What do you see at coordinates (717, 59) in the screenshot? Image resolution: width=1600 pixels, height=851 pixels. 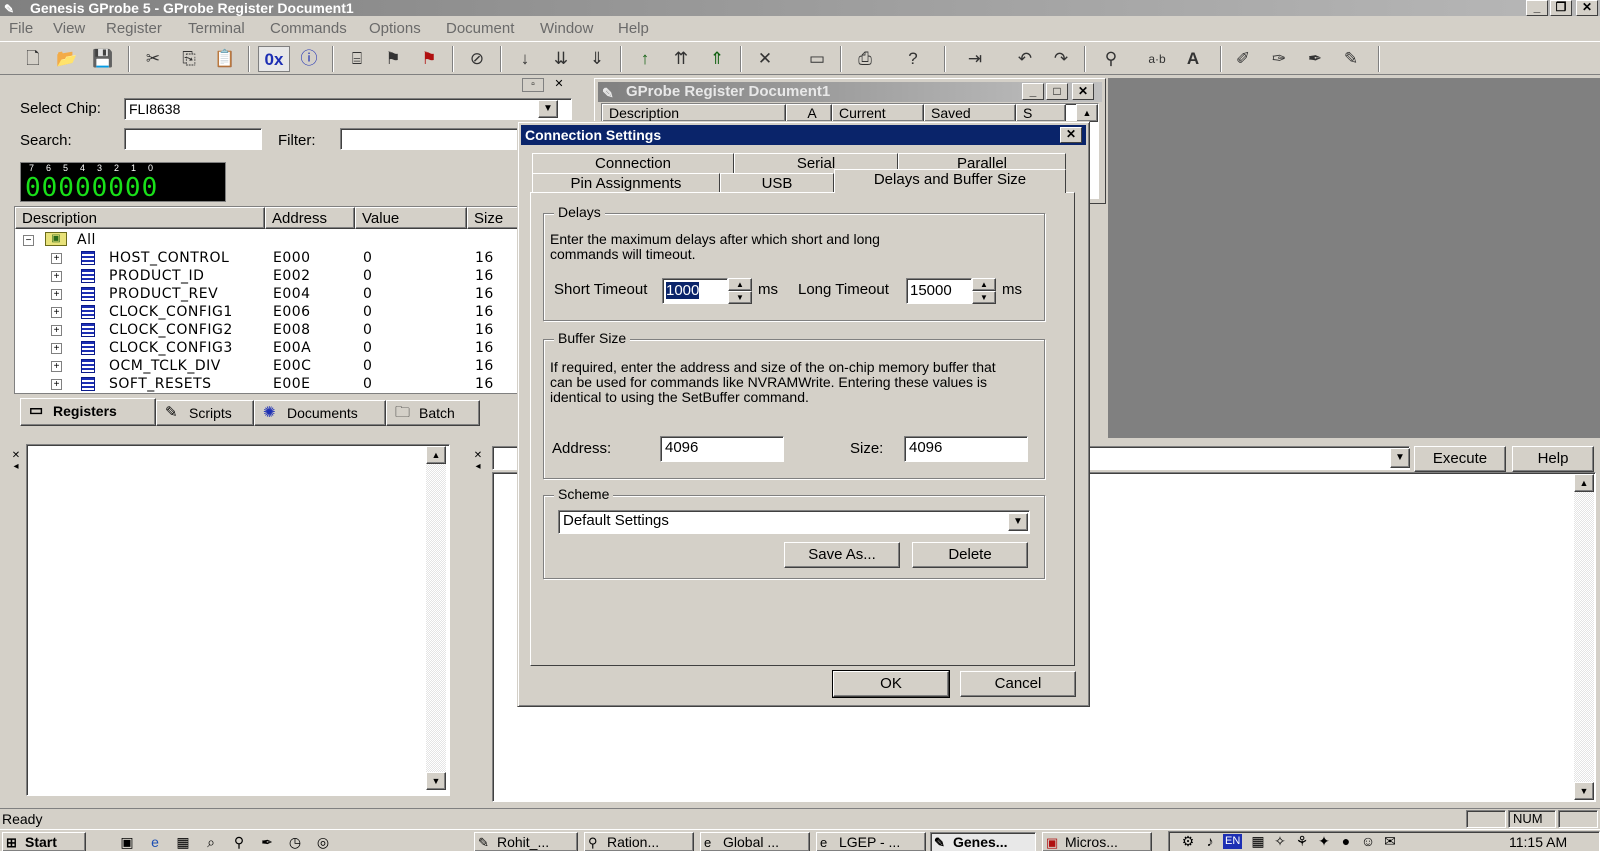 I see `write-all-icon: ⇑` at bounding box center [717, 59].